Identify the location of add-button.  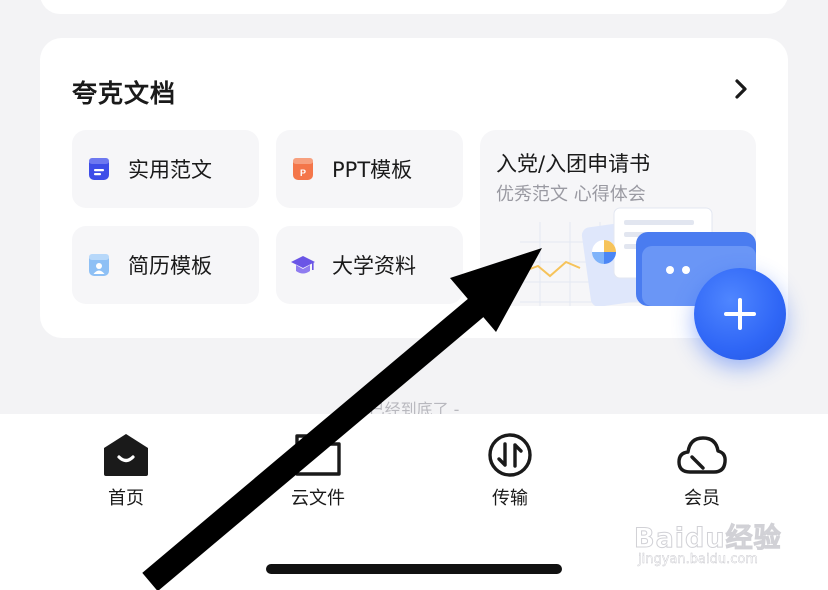
(740, 314).